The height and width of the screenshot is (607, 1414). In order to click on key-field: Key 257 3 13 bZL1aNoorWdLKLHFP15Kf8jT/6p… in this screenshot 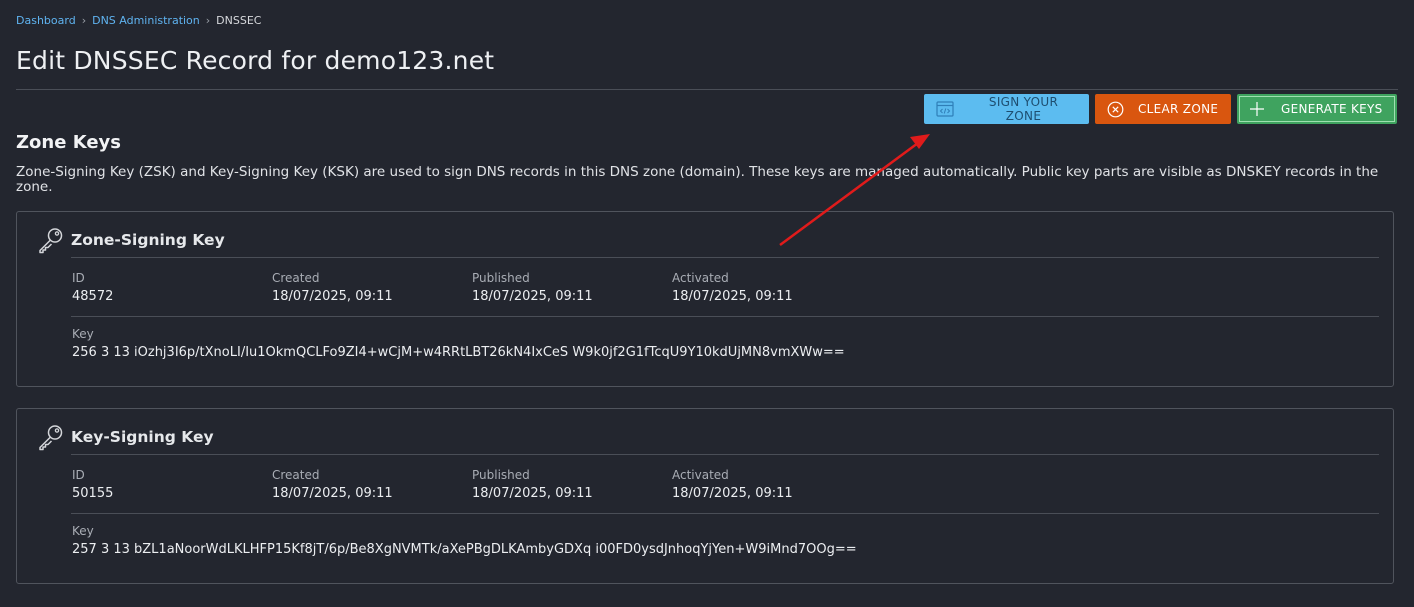, I will do `click(464, 540)`.